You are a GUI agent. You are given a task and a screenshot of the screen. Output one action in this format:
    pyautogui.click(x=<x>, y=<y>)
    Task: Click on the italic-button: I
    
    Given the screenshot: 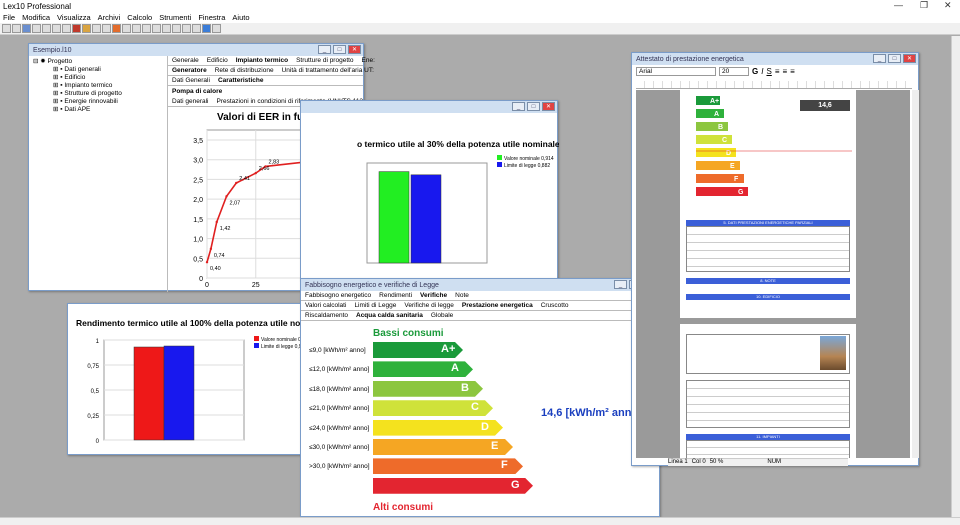 What is the action you would take?
    pyautogui.click(x=762, y=71)
    